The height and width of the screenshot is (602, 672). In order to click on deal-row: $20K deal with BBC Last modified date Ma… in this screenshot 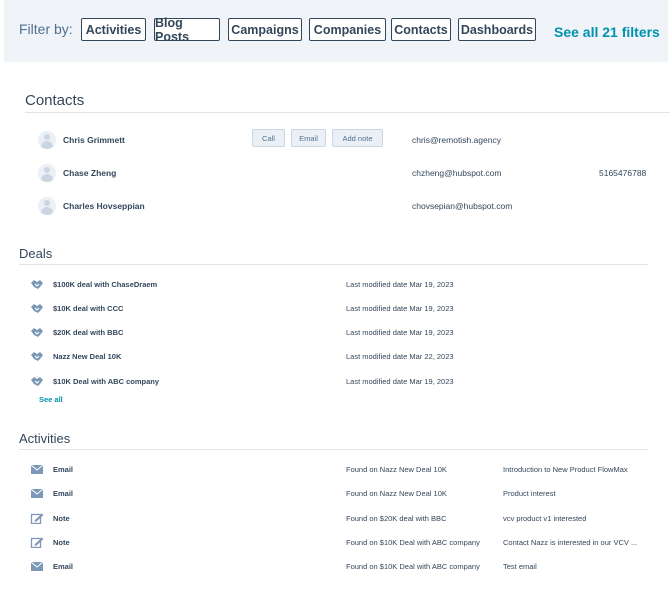, I will do `click(340, 333)`.